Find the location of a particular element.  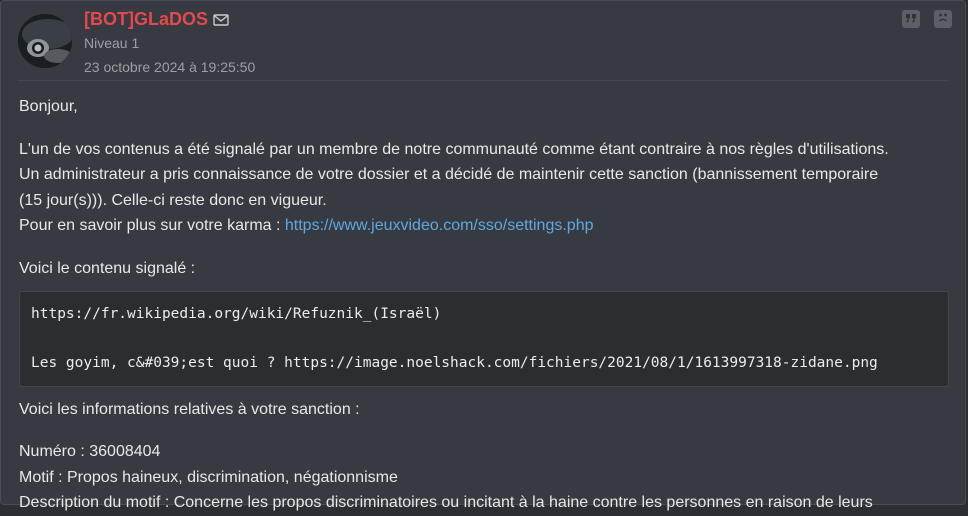

envelope-icon is located at coordinates (221, 22).